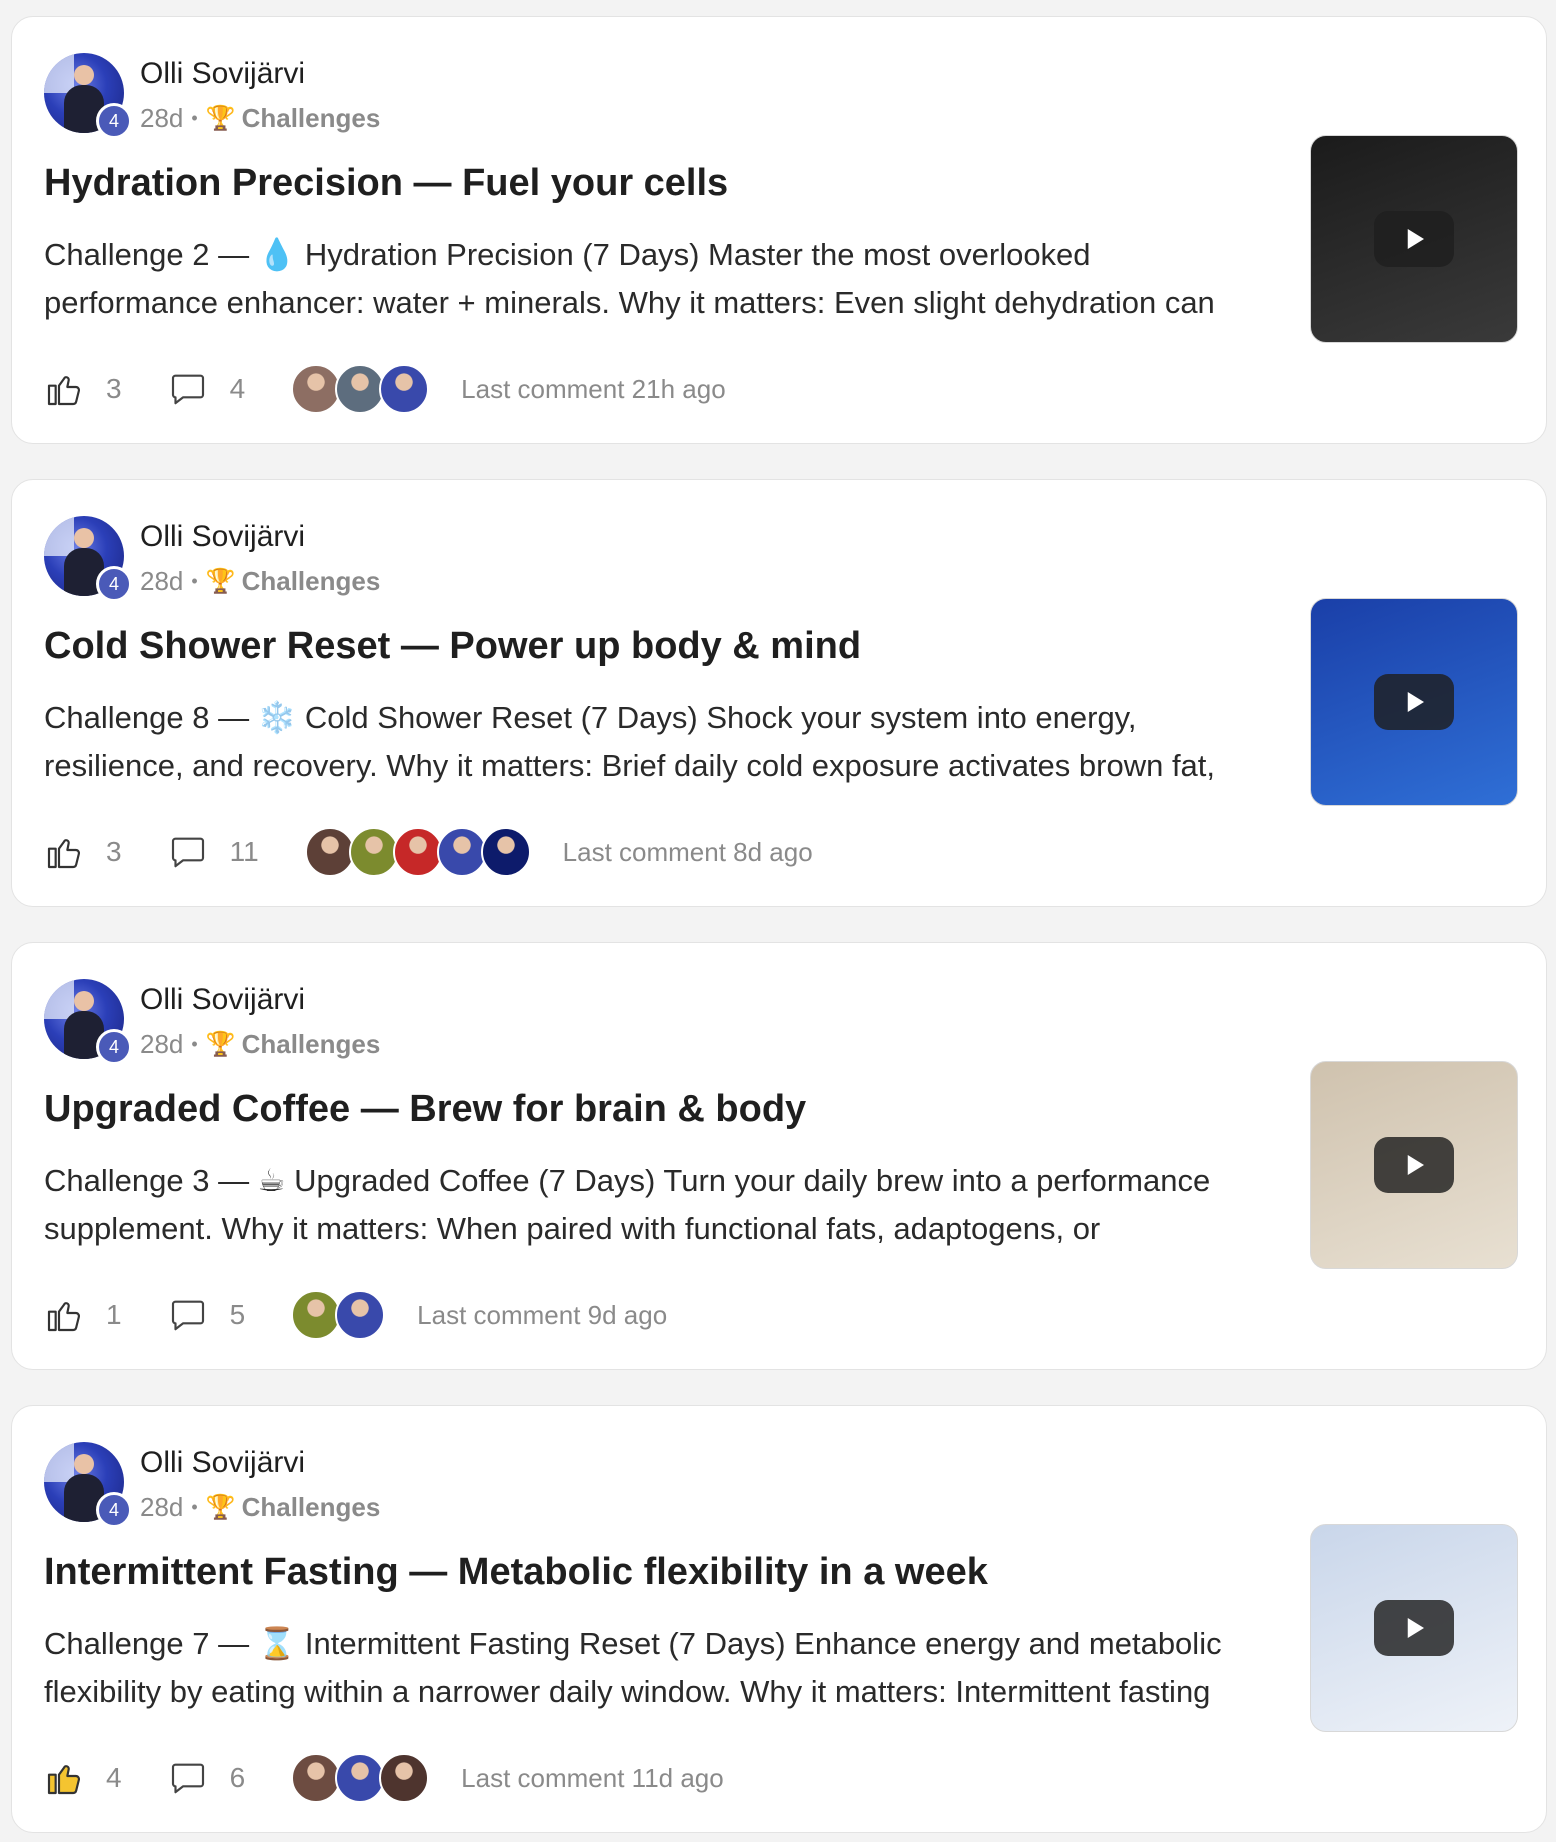 The height and width of the screenshot is (1842, 1556). What do you see at coordinates (244, 851) in the screenshot?
I see `comment-count: 11` at bounding box center [244, 851].